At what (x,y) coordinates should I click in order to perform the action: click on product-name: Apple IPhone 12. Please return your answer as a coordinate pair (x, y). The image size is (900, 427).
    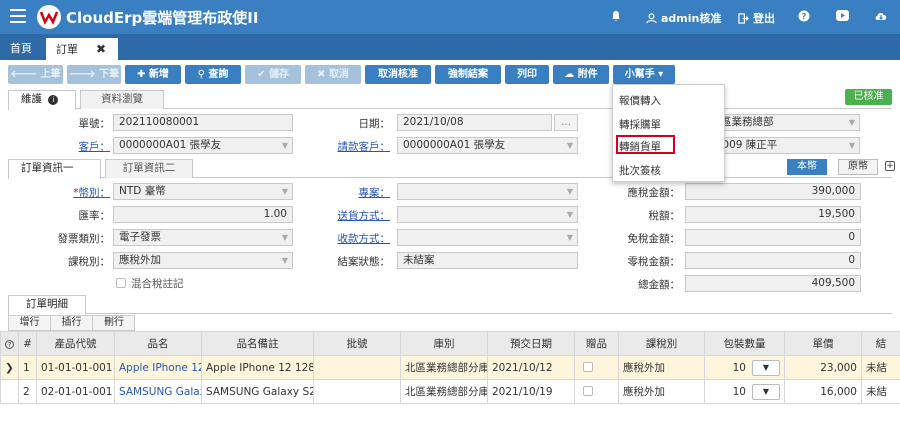
    Looking at the image, I should click on (158, 367).